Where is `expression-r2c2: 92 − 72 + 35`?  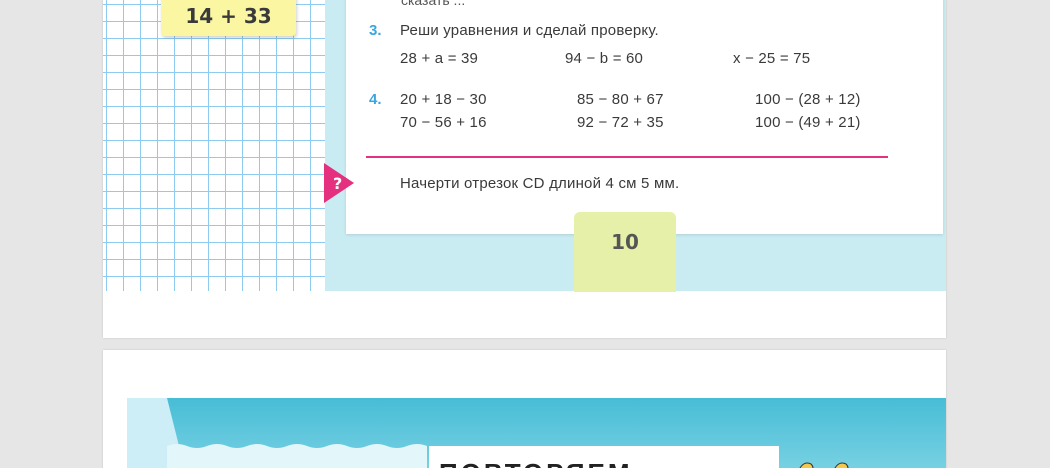 expression-r2c2: 92 − 72 + 35 is located at coordinates (620, 122).